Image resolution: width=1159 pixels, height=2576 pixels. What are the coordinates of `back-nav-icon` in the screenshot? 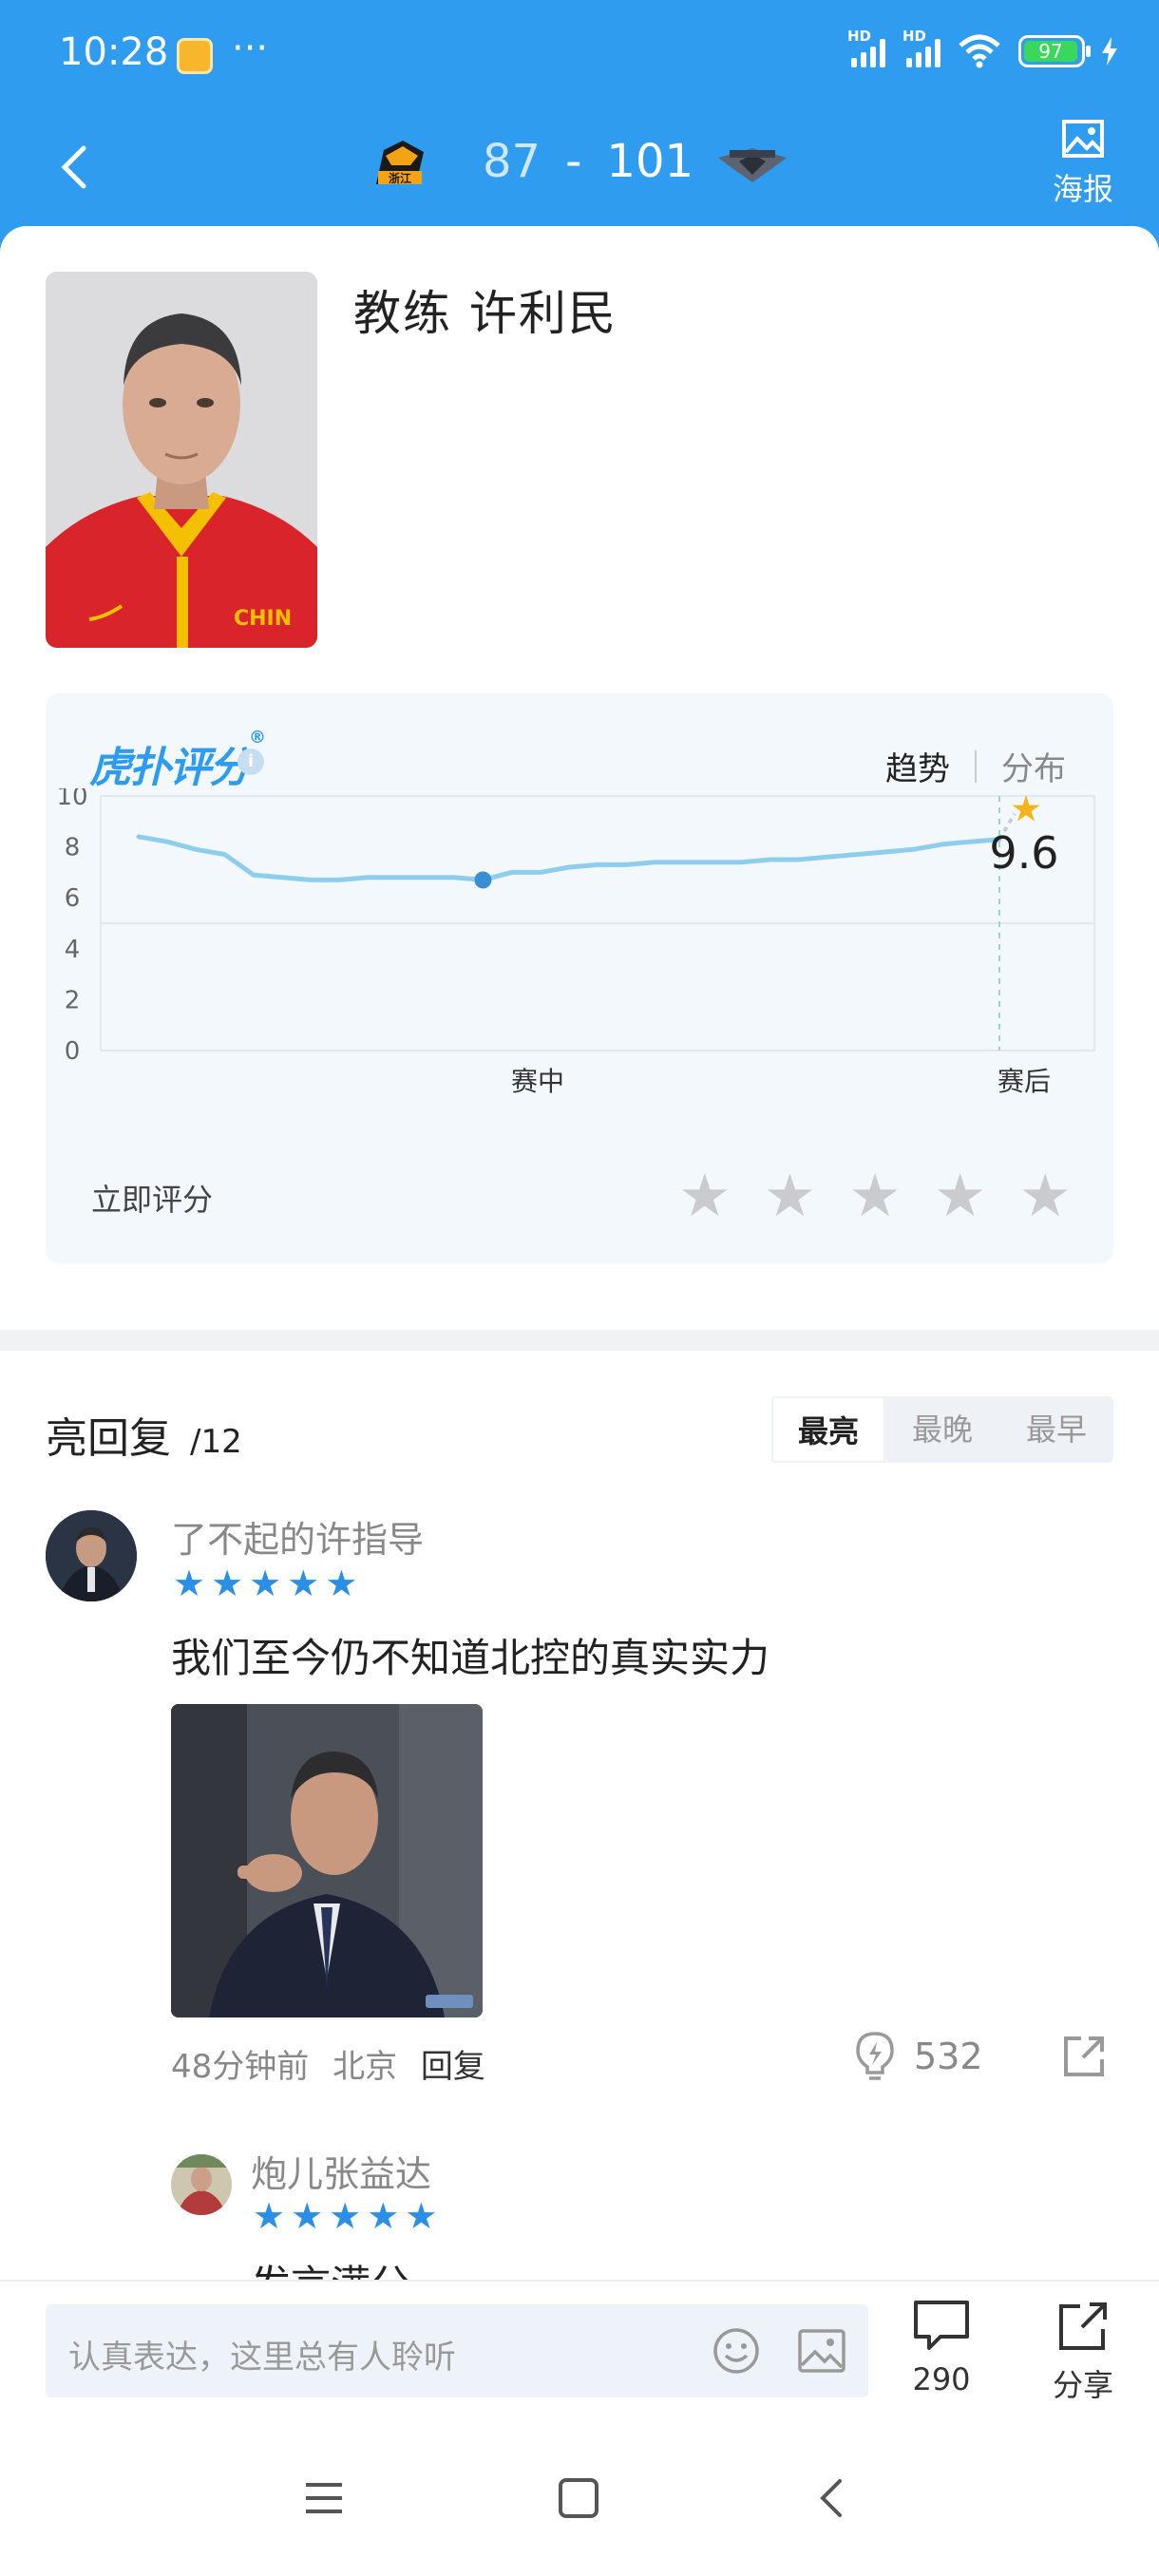 It's located at (832, 2498).